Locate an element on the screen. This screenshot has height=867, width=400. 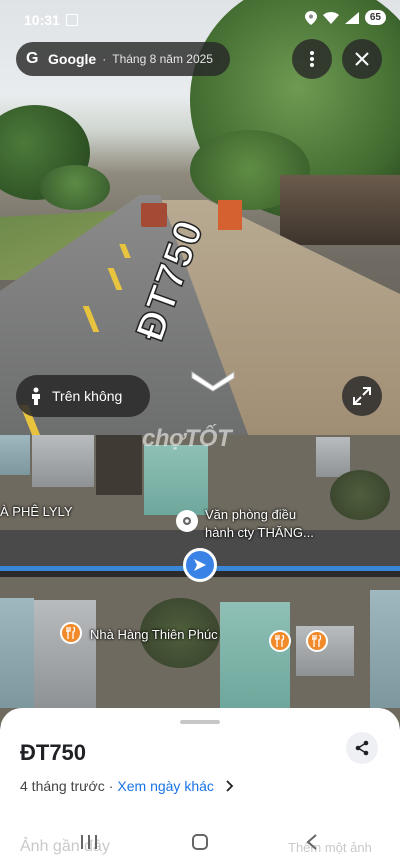
location-icon is located at coordinates (310, 17).